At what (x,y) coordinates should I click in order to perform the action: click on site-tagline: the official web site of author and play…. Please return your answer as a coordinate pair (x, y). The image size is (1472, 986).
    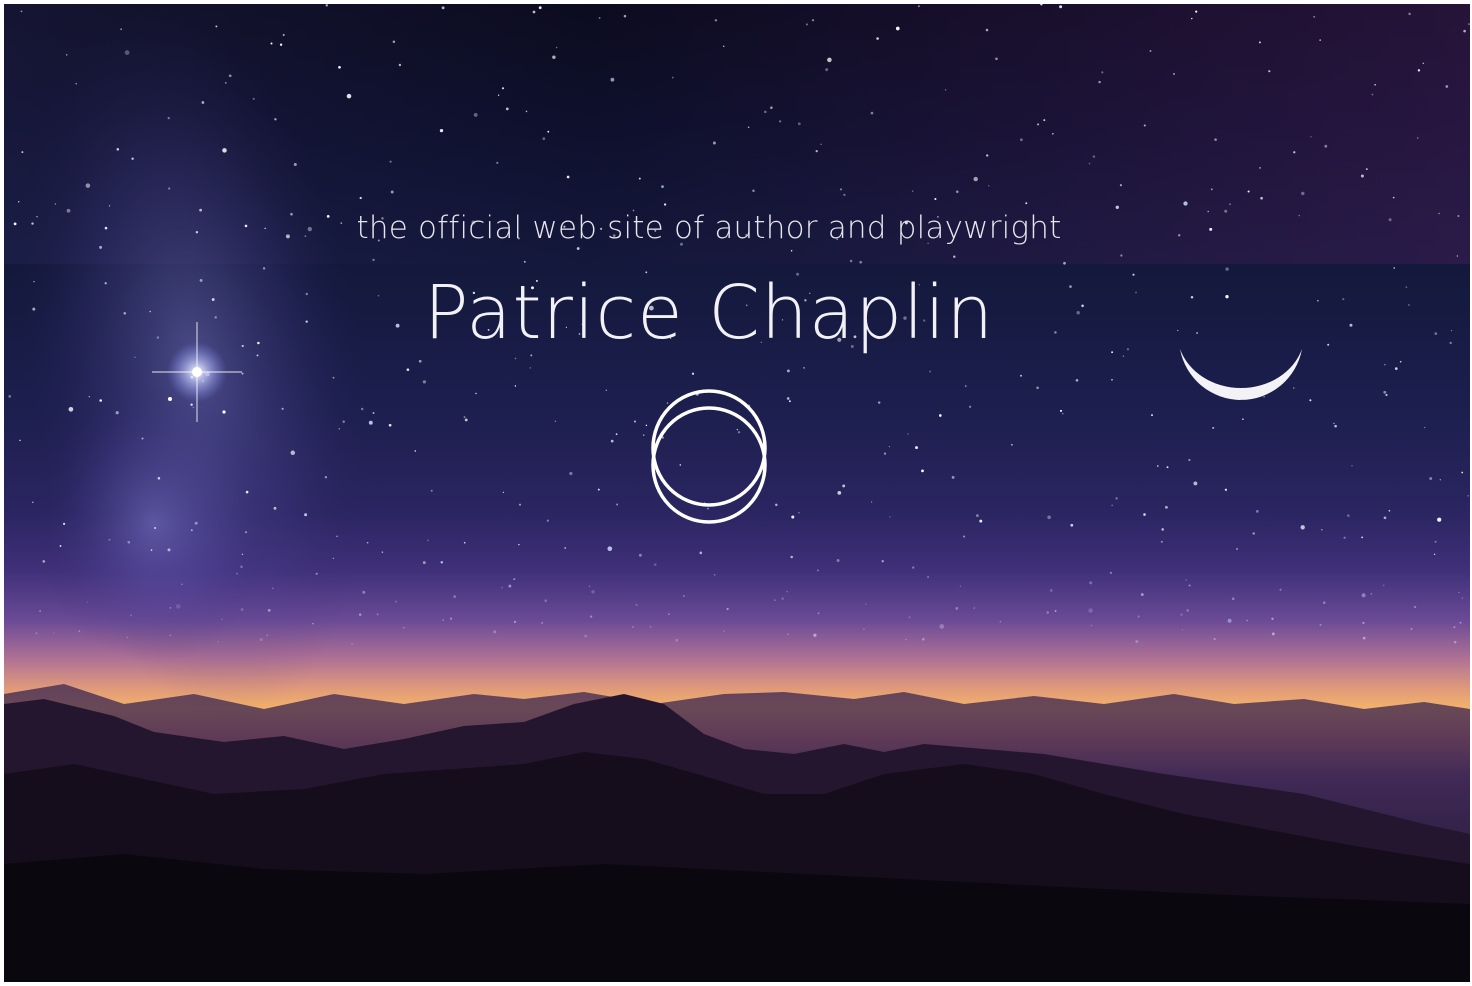
    Looking at the image, I should click on (709, 228).